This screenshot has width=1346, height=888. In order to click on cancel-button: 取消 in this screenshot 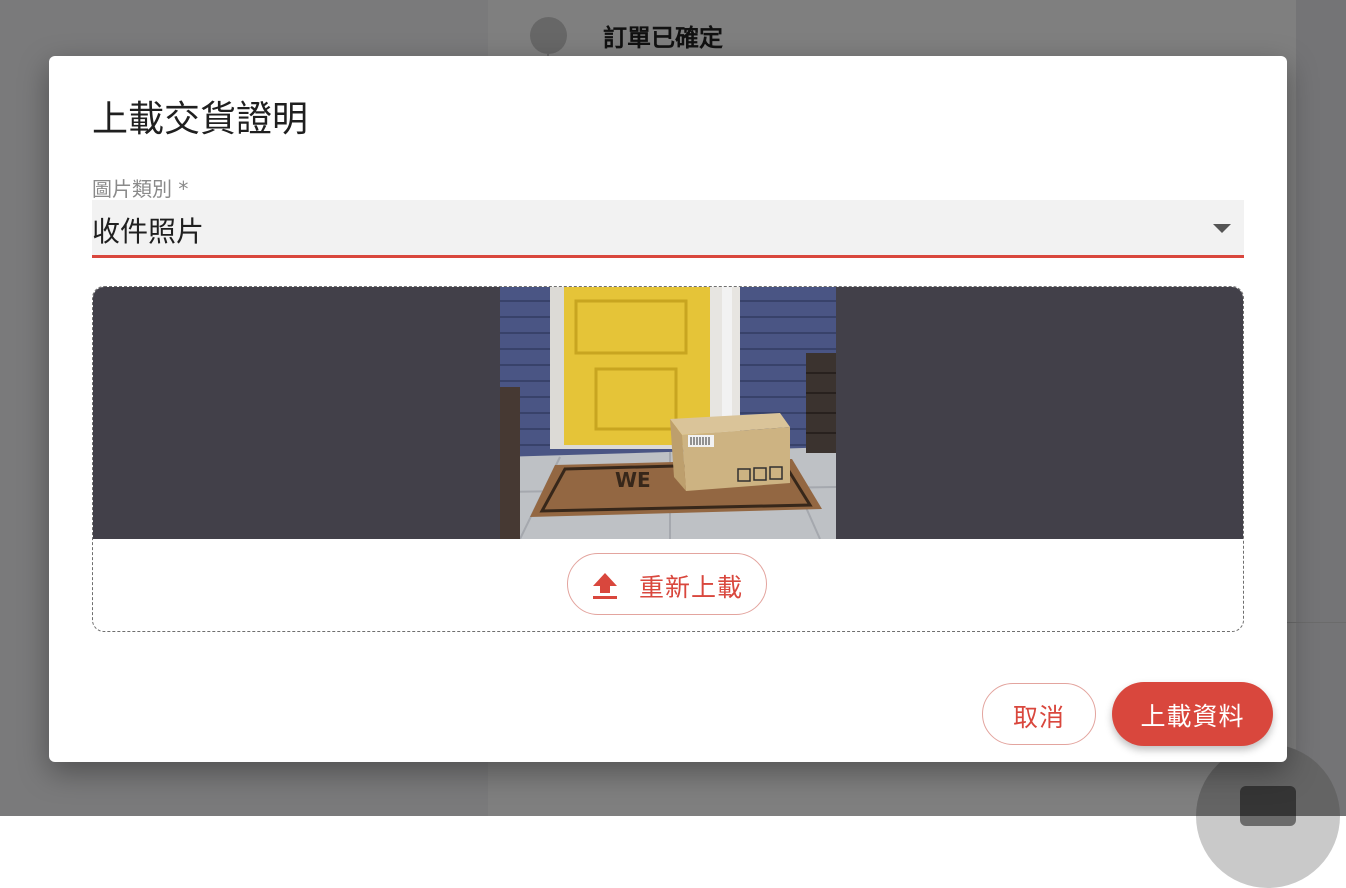, I will do `click(1039, 714)`.